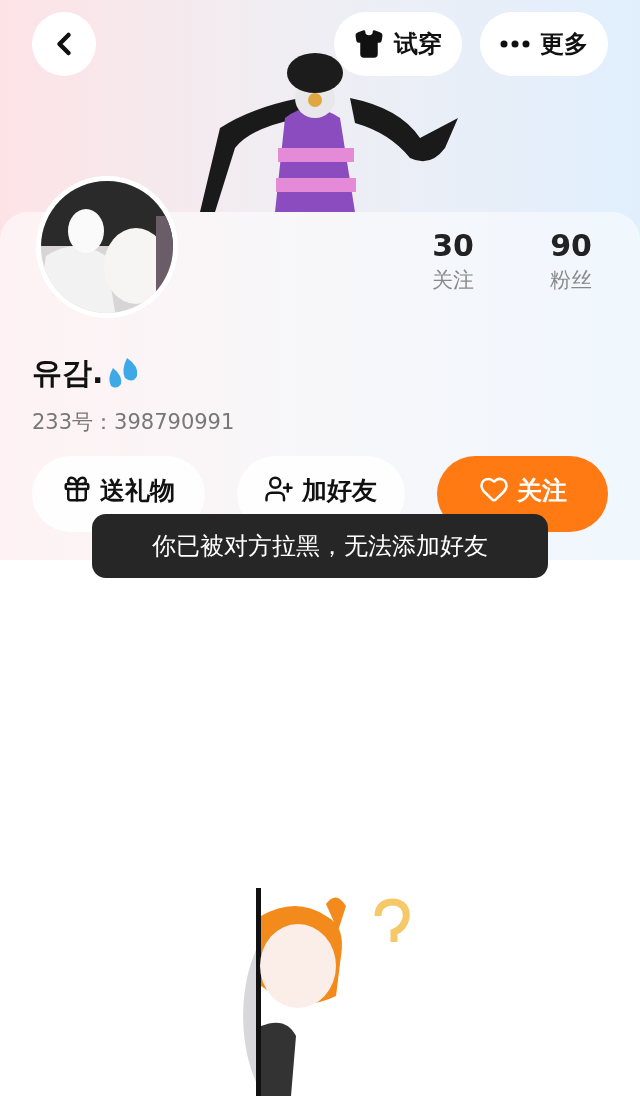 The height and width of the screenshot is (1096, 640). Describe the element at coordinates (320, 546) in the screenshot. I see `blocked-toast: 你已被对方拉黑，无法添加好友` at that location.